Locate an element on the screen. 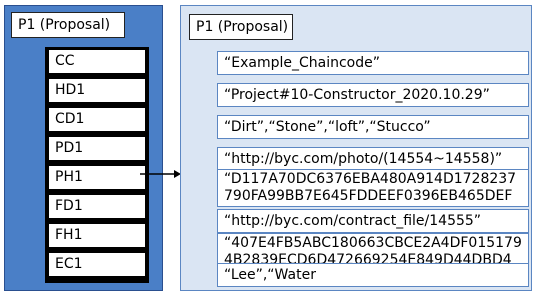  field-cc: CC is located at coordinates (97, 61).